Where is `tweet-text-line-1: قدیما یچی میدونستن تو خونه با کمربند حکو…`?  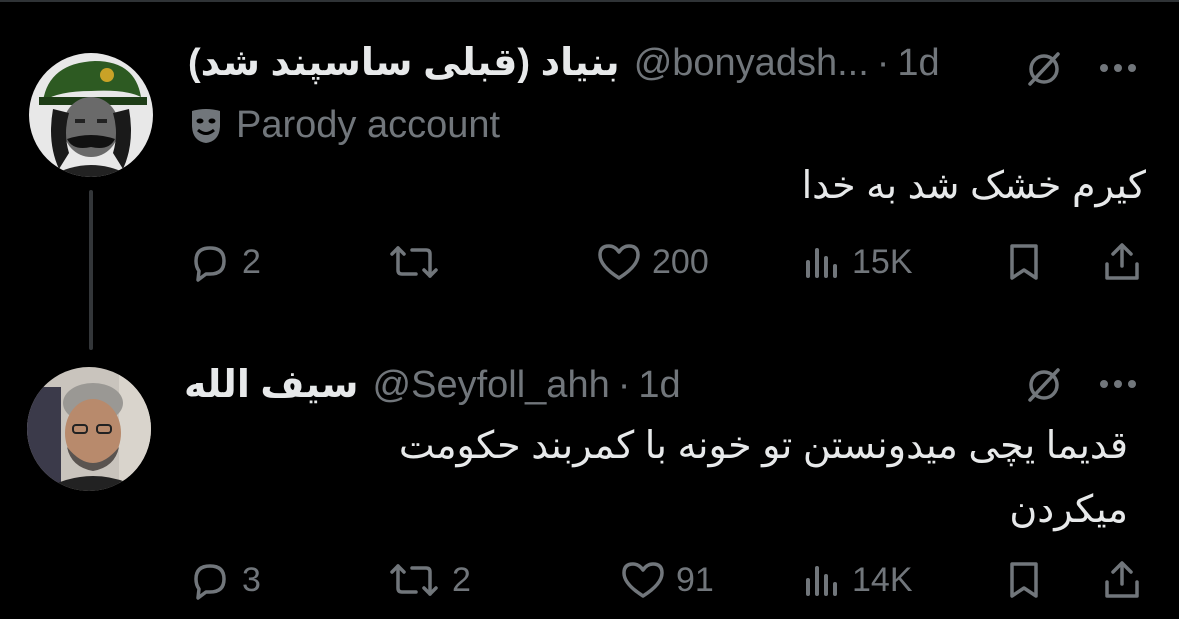 tweet-text-line-1: قدیما یچی میدونستن تو خونه با کمربند حکو… is located at coordinates (763, 446).